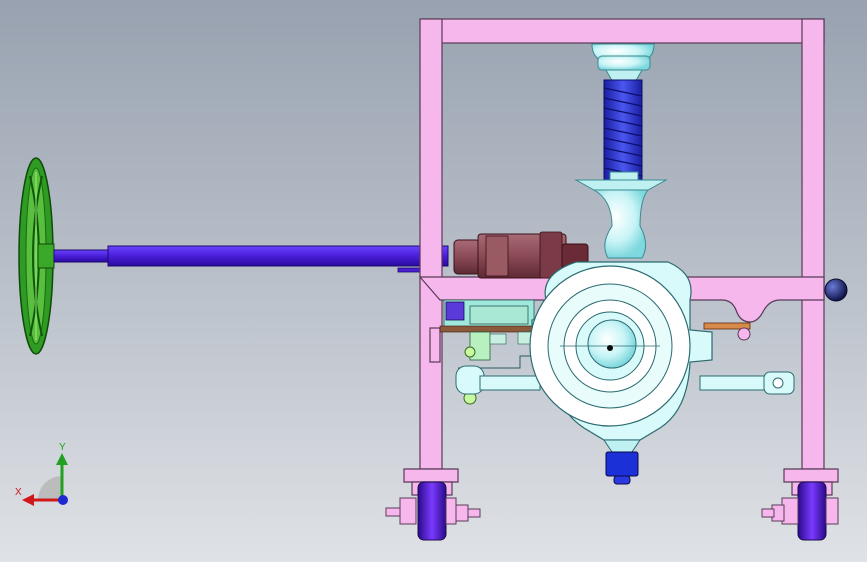 The height and width of the screenshot is (562, 867). What do you see at coordinates (747, 358) in the screenshot?
I see `right-control-arm` at bounding box center [747, 358].